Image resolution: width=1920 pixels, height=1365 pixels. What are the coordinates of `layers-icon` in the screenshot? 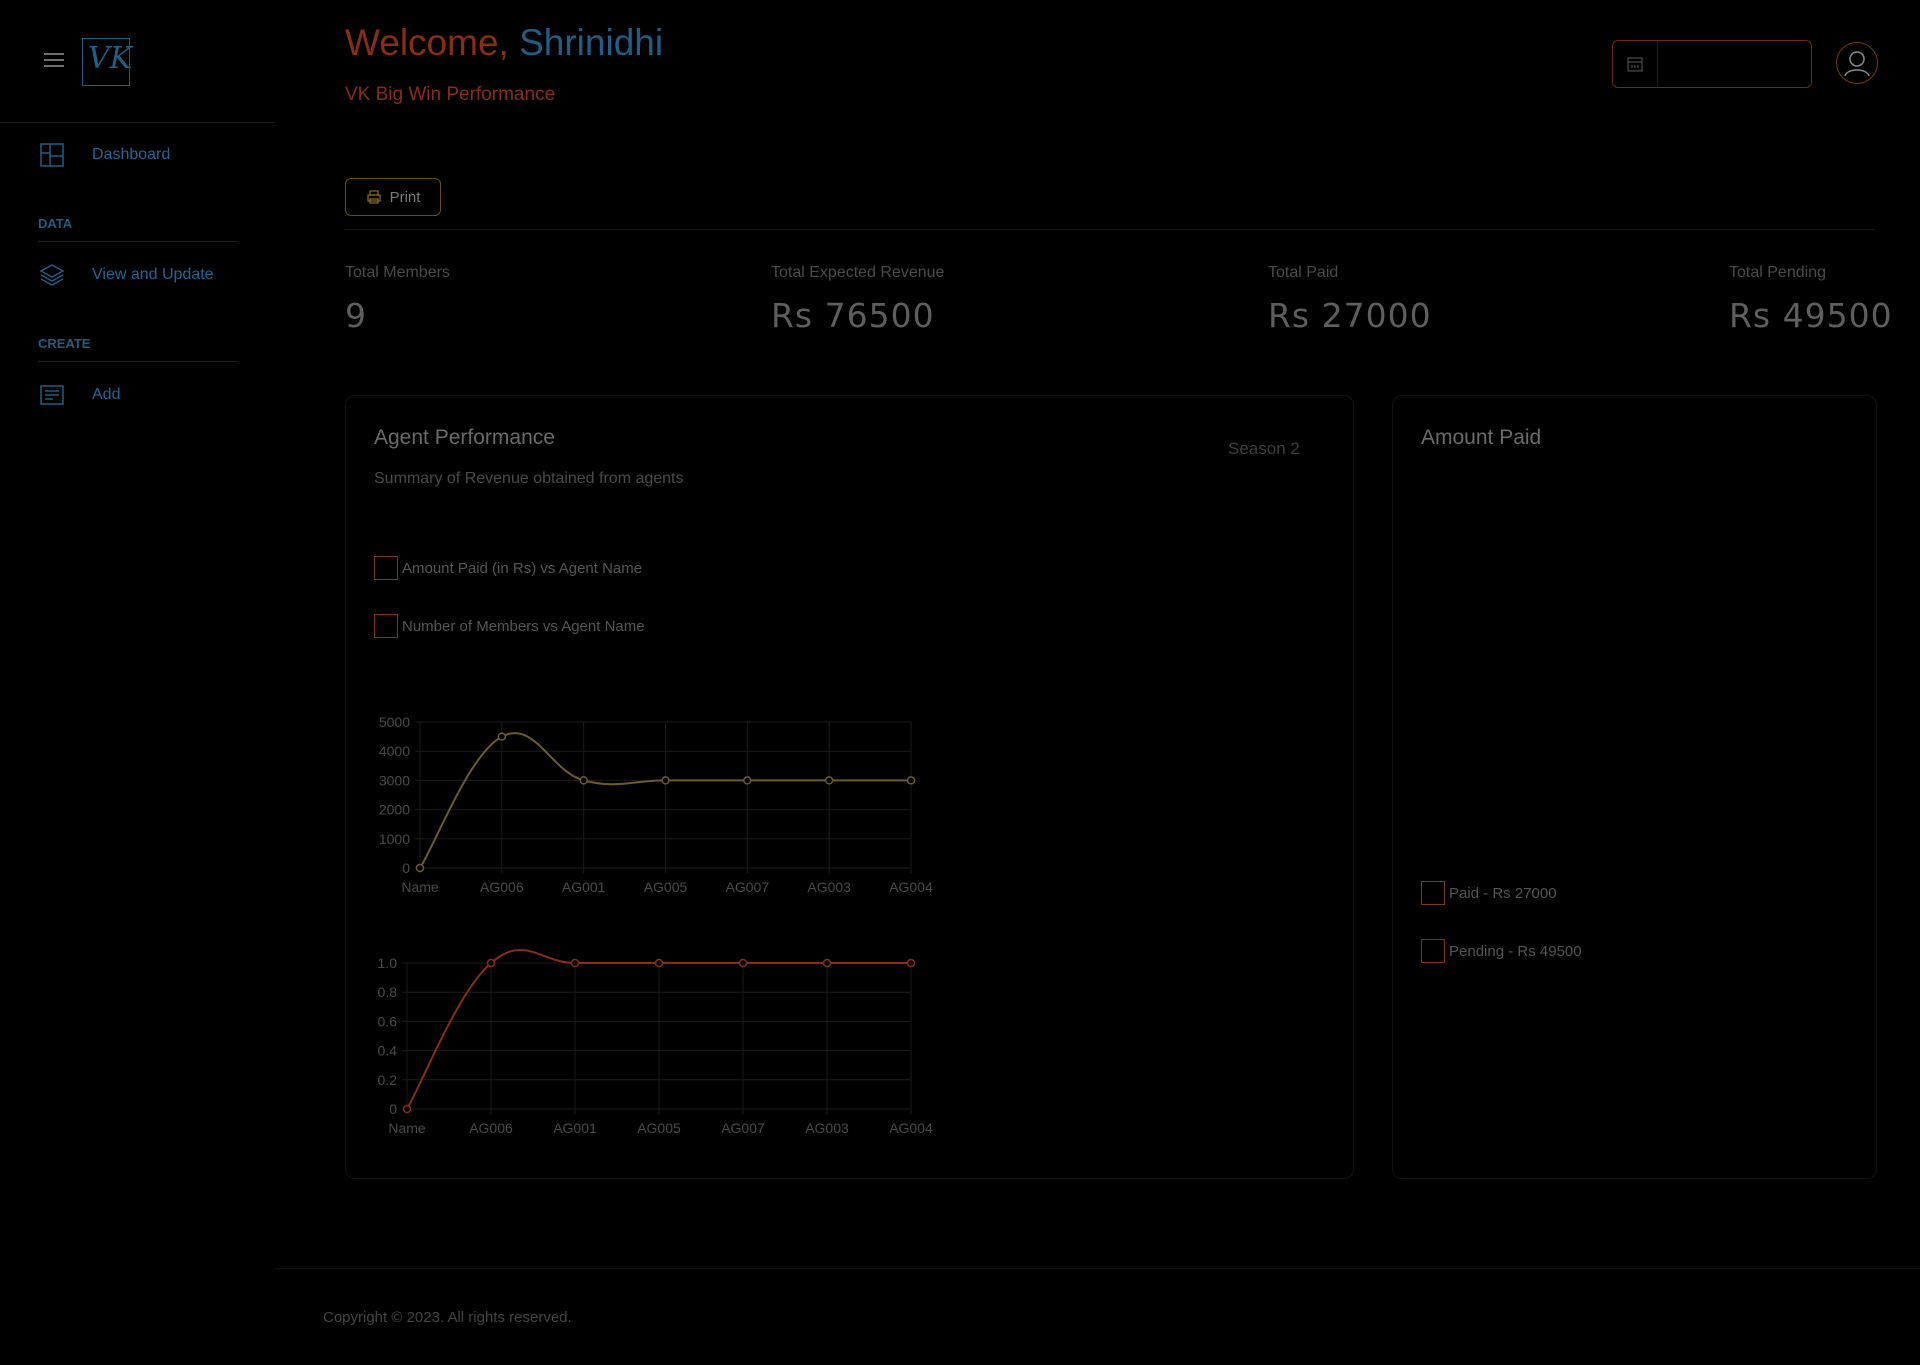 It's located at (52, 275).